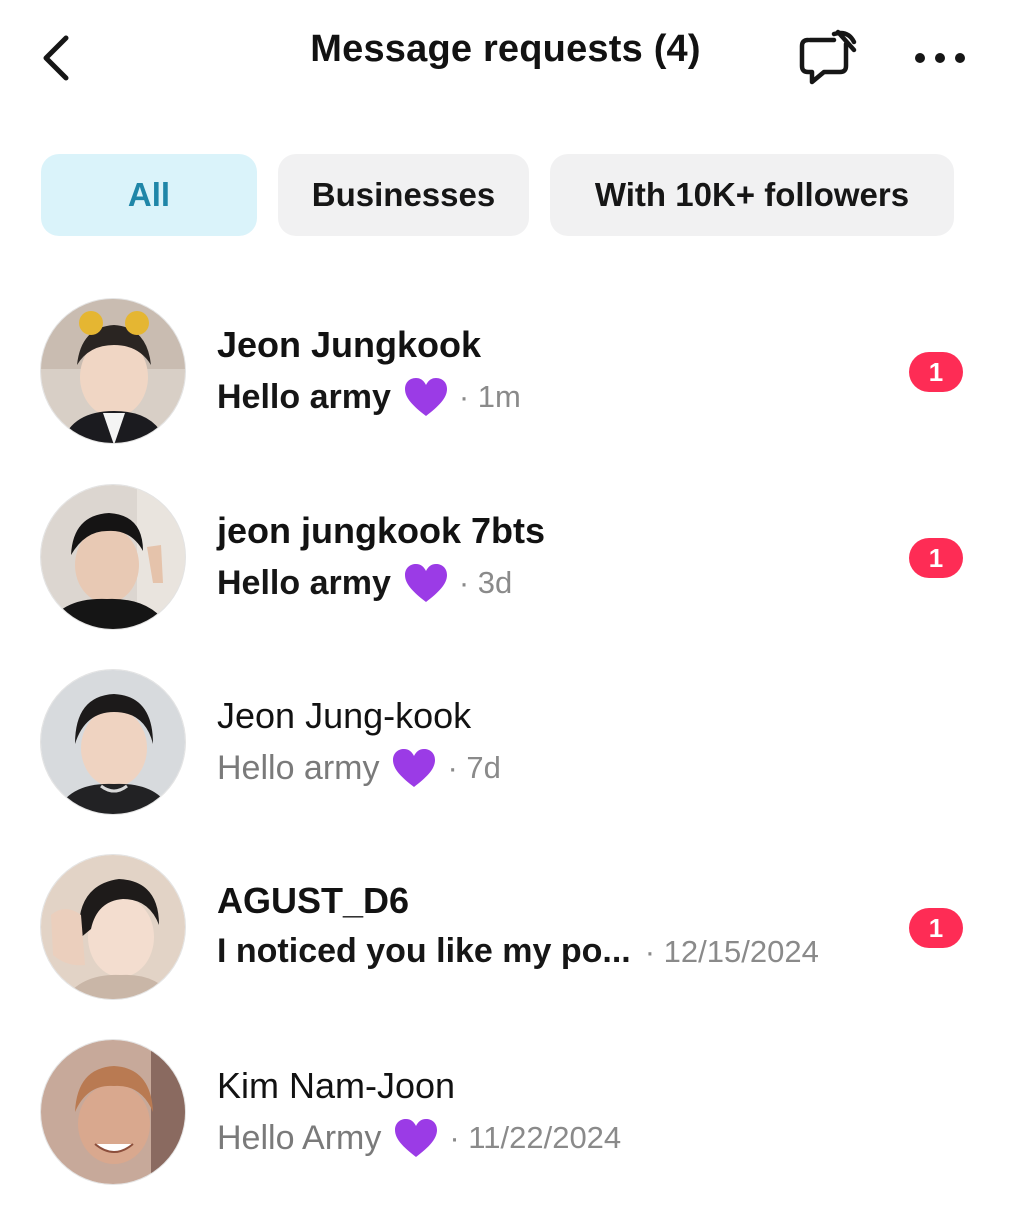  What do you see at coordinates (349, 344) in the screenshot?
I see `sender-name: Jeon Jungkook` at bounding box center [349, 344].